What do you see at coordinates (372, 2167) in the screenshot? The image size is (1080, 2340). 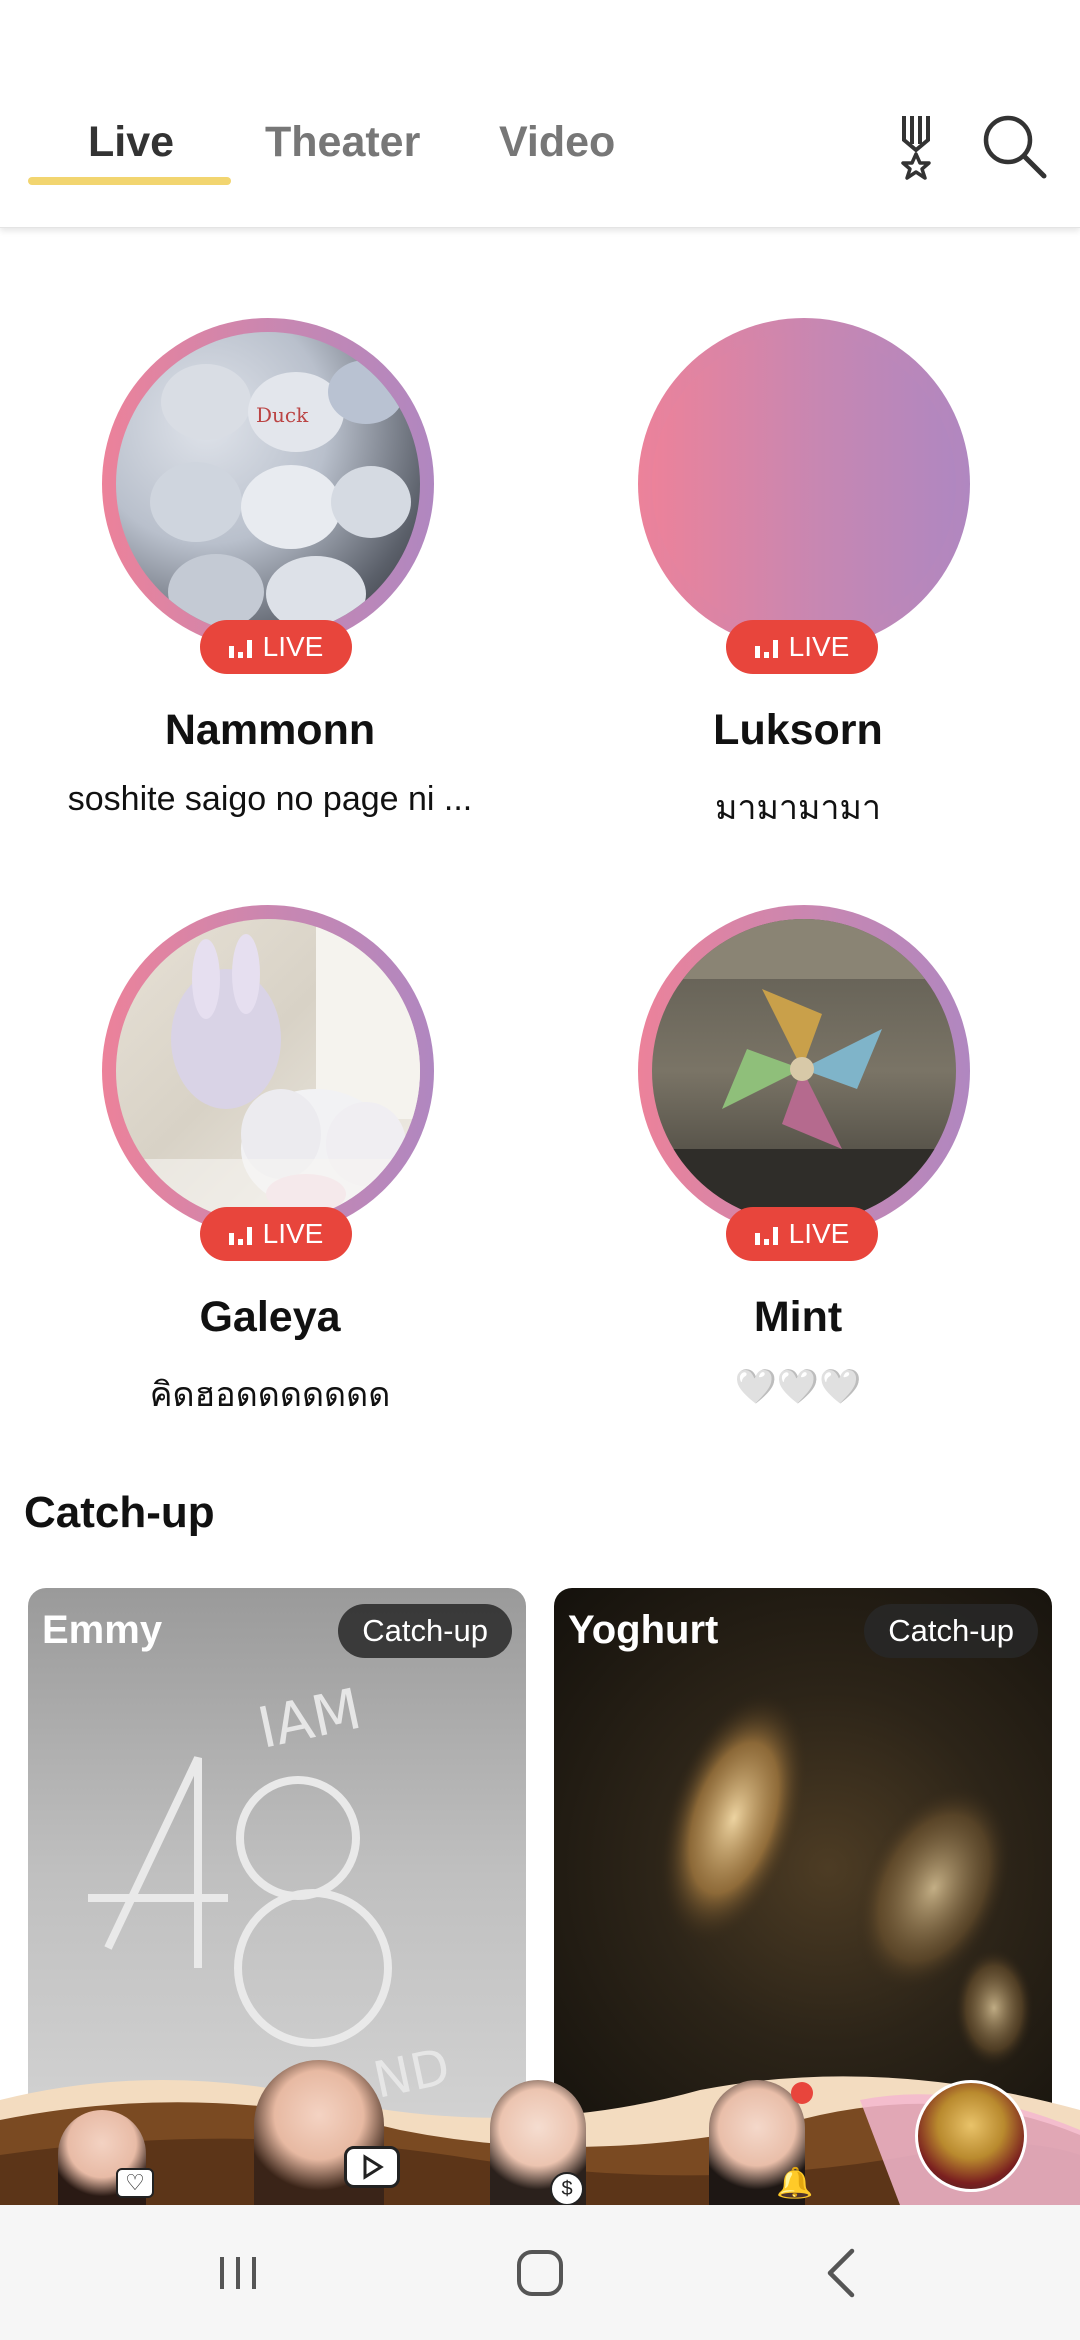 I see `play-icon` at bounding box center [372, 2167].